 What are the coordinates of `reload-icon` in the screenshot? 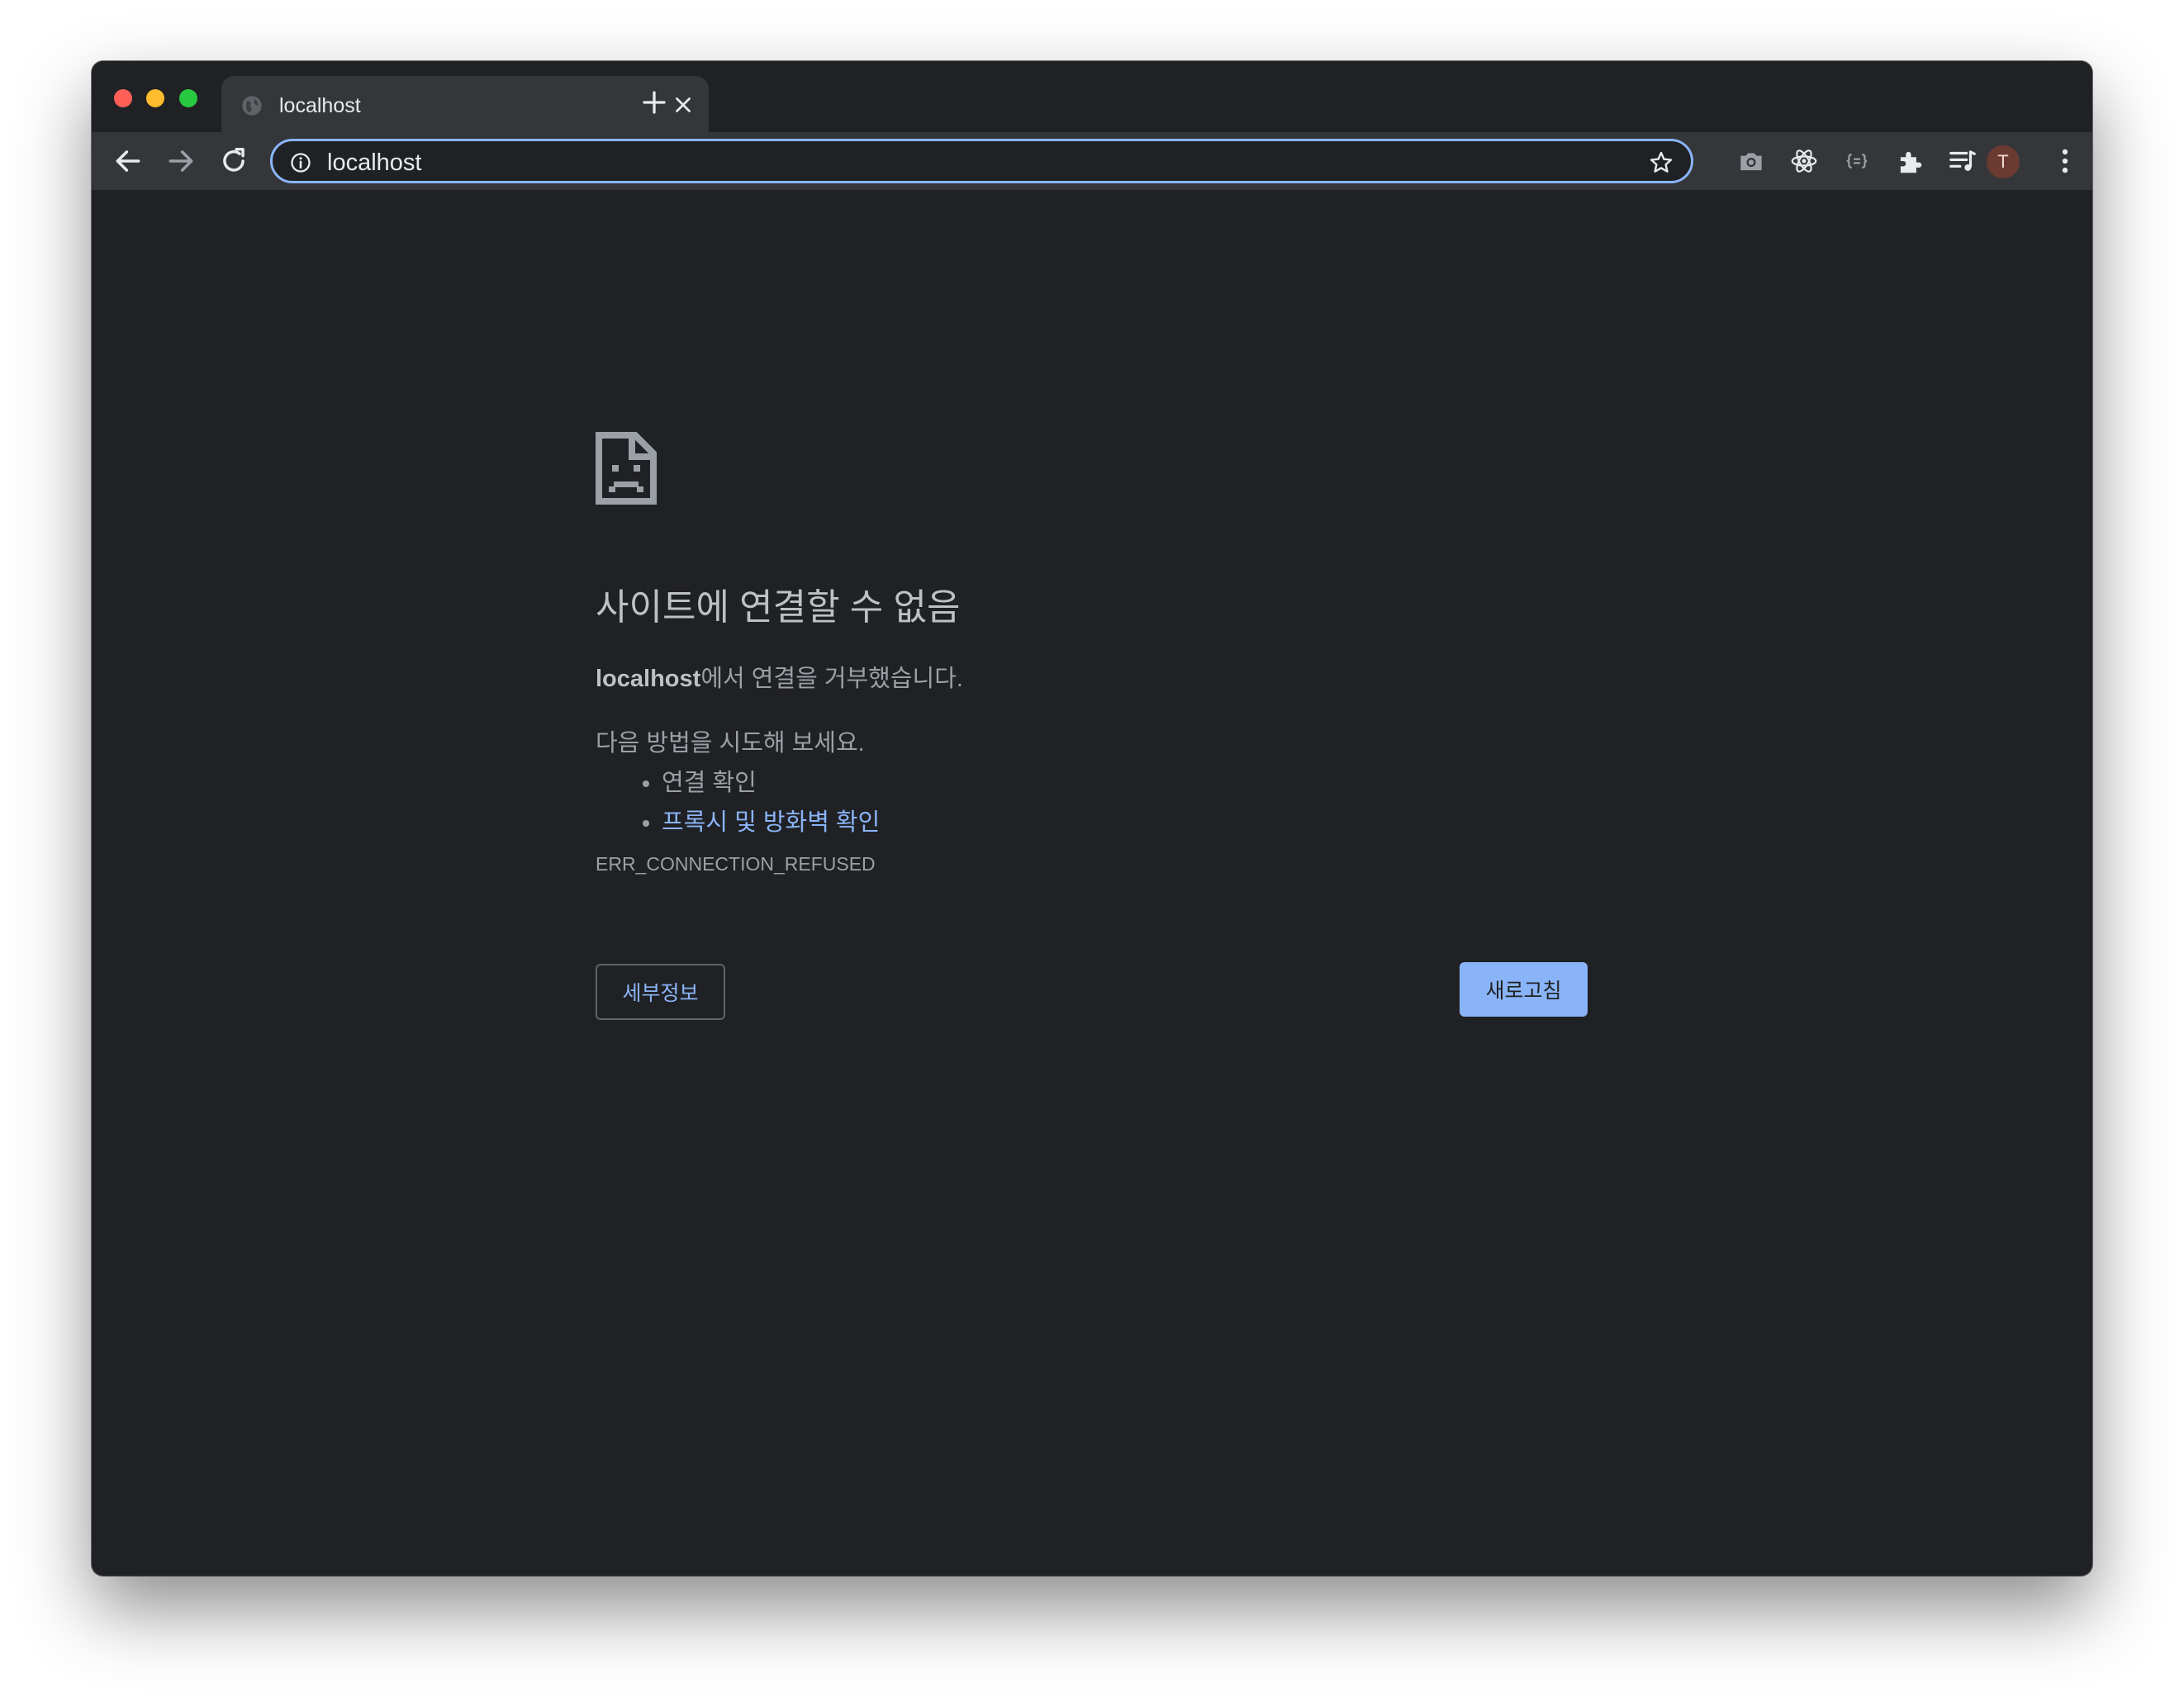 It's located at (233, 161).